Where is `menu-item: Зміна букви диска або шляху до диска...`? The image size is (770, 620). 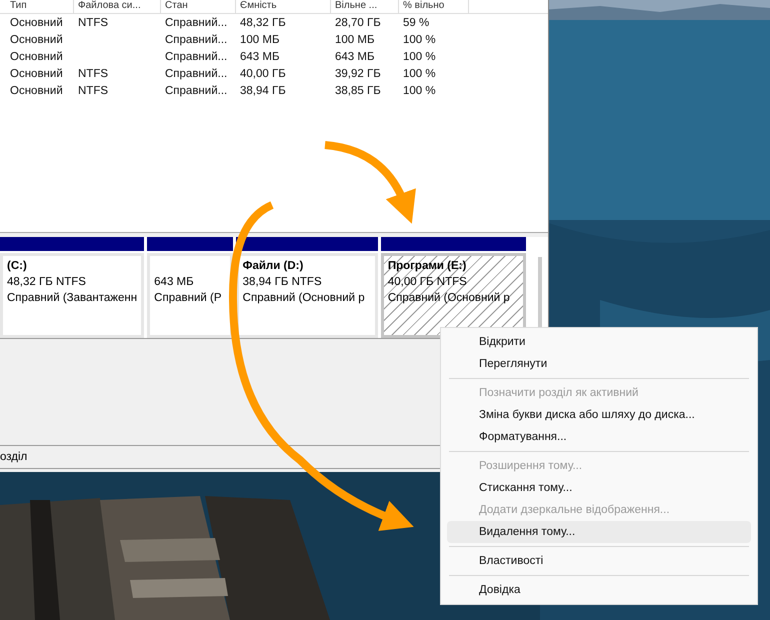
menu-item: Зміна букви диска або шляху до диска... is located at coordinates (599, 415).